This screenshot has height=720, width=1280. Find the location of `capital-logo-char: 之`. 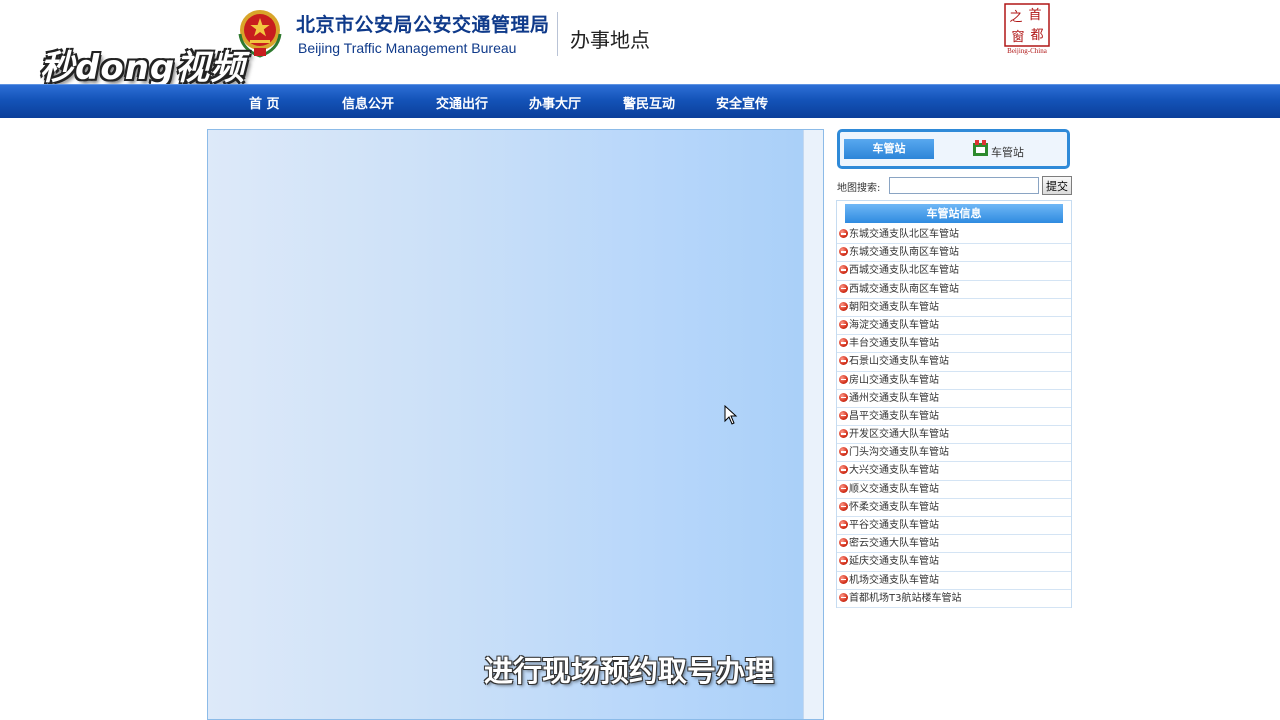

capital-logo-char: 之 is located at coordinates (1015, 17).